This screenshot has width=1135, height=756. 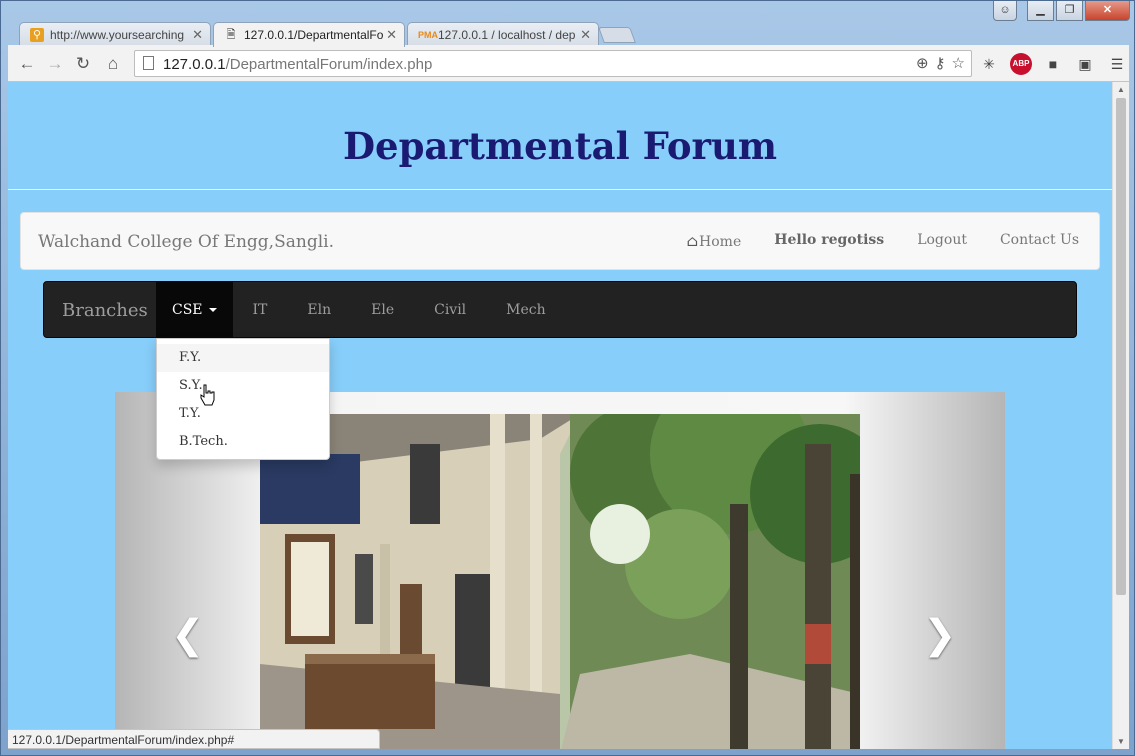 I want to click on ghostery-icon: ■, so click(x=1053, y=64).